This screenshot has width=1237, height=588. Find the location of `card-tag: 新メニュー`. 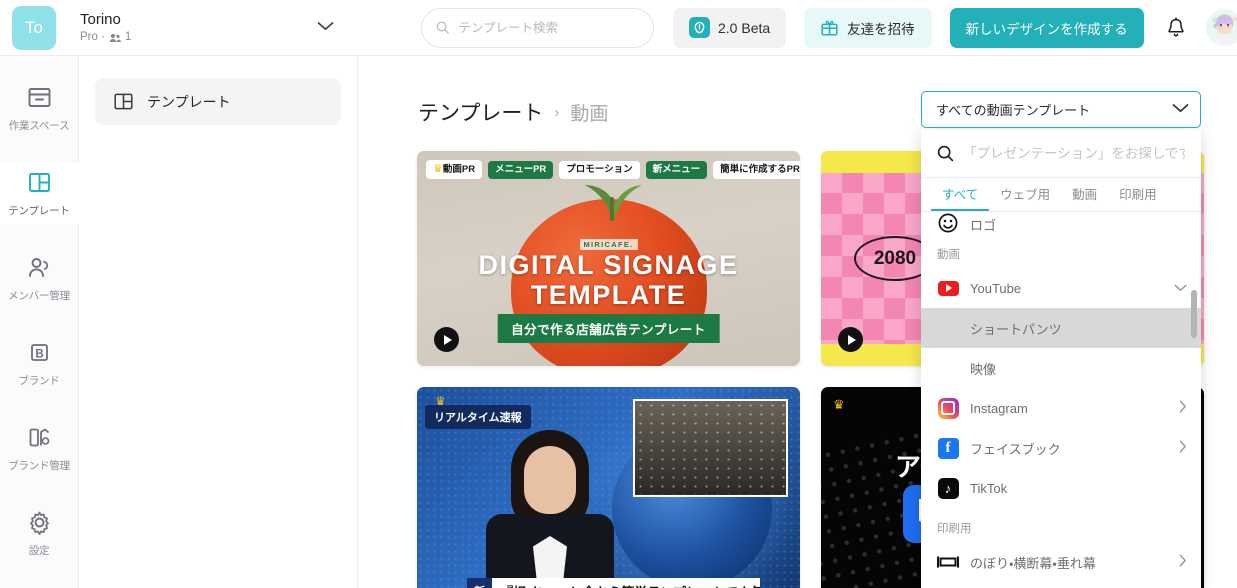

card-tag: 新メニュー is located at coordinates (676, 169).